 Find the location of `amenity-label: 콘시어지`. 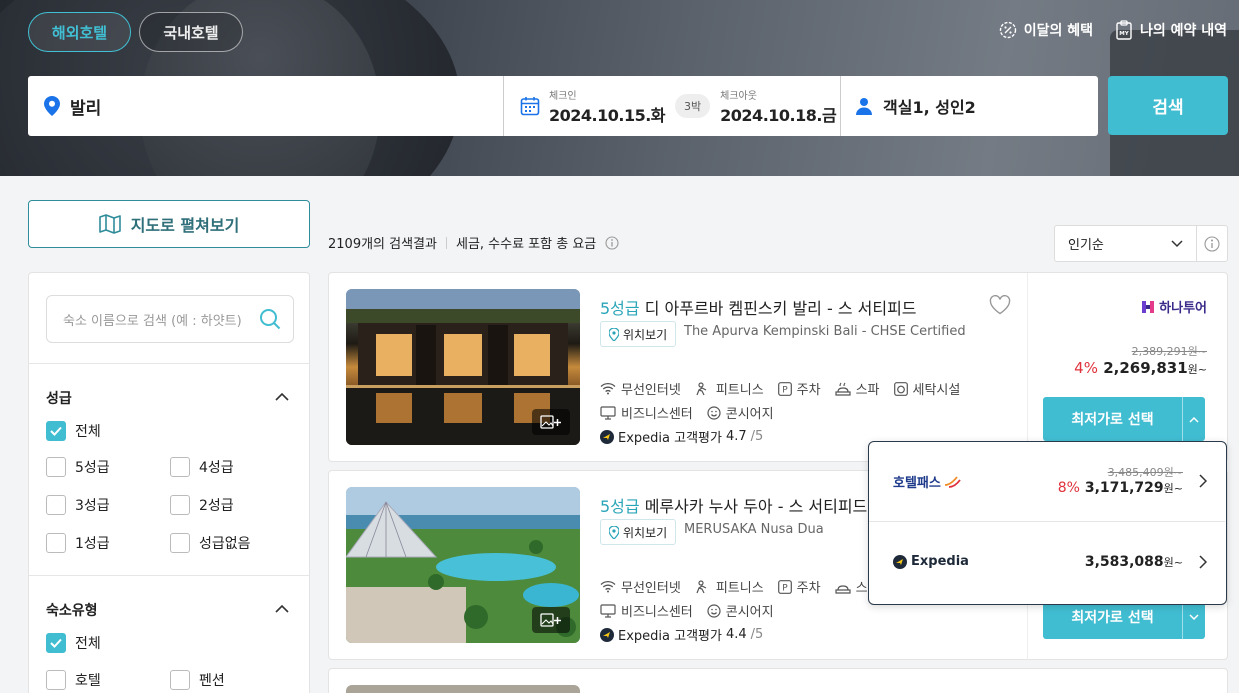

amenity-label: 콘시어지 is located at coordinates (749, 414).